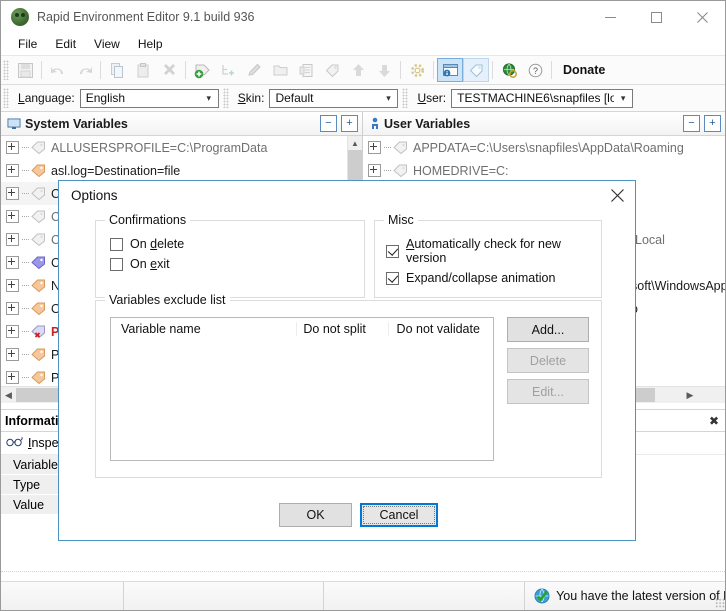 This screenshot has width=726, height=611. What do you see at coordinates (228, 70) in the screenshot?
I see `add-value-icon` at bounding box center [228, 70].